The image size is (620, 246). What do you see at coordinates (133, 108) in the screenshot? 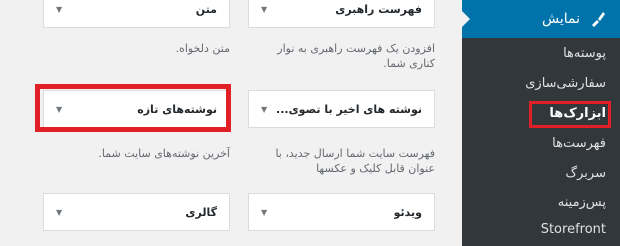
I see `highlight-recent-posts` at bounding box center [133, 108].